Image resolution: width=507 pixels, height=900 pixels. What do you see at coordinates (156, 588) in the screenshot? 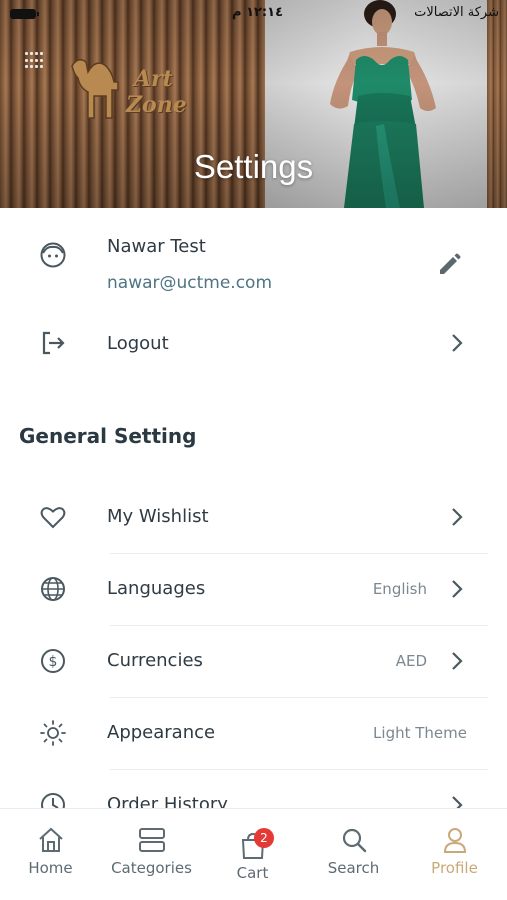
I see `settings-item-label: Languages` at bounding box center [156, 588].